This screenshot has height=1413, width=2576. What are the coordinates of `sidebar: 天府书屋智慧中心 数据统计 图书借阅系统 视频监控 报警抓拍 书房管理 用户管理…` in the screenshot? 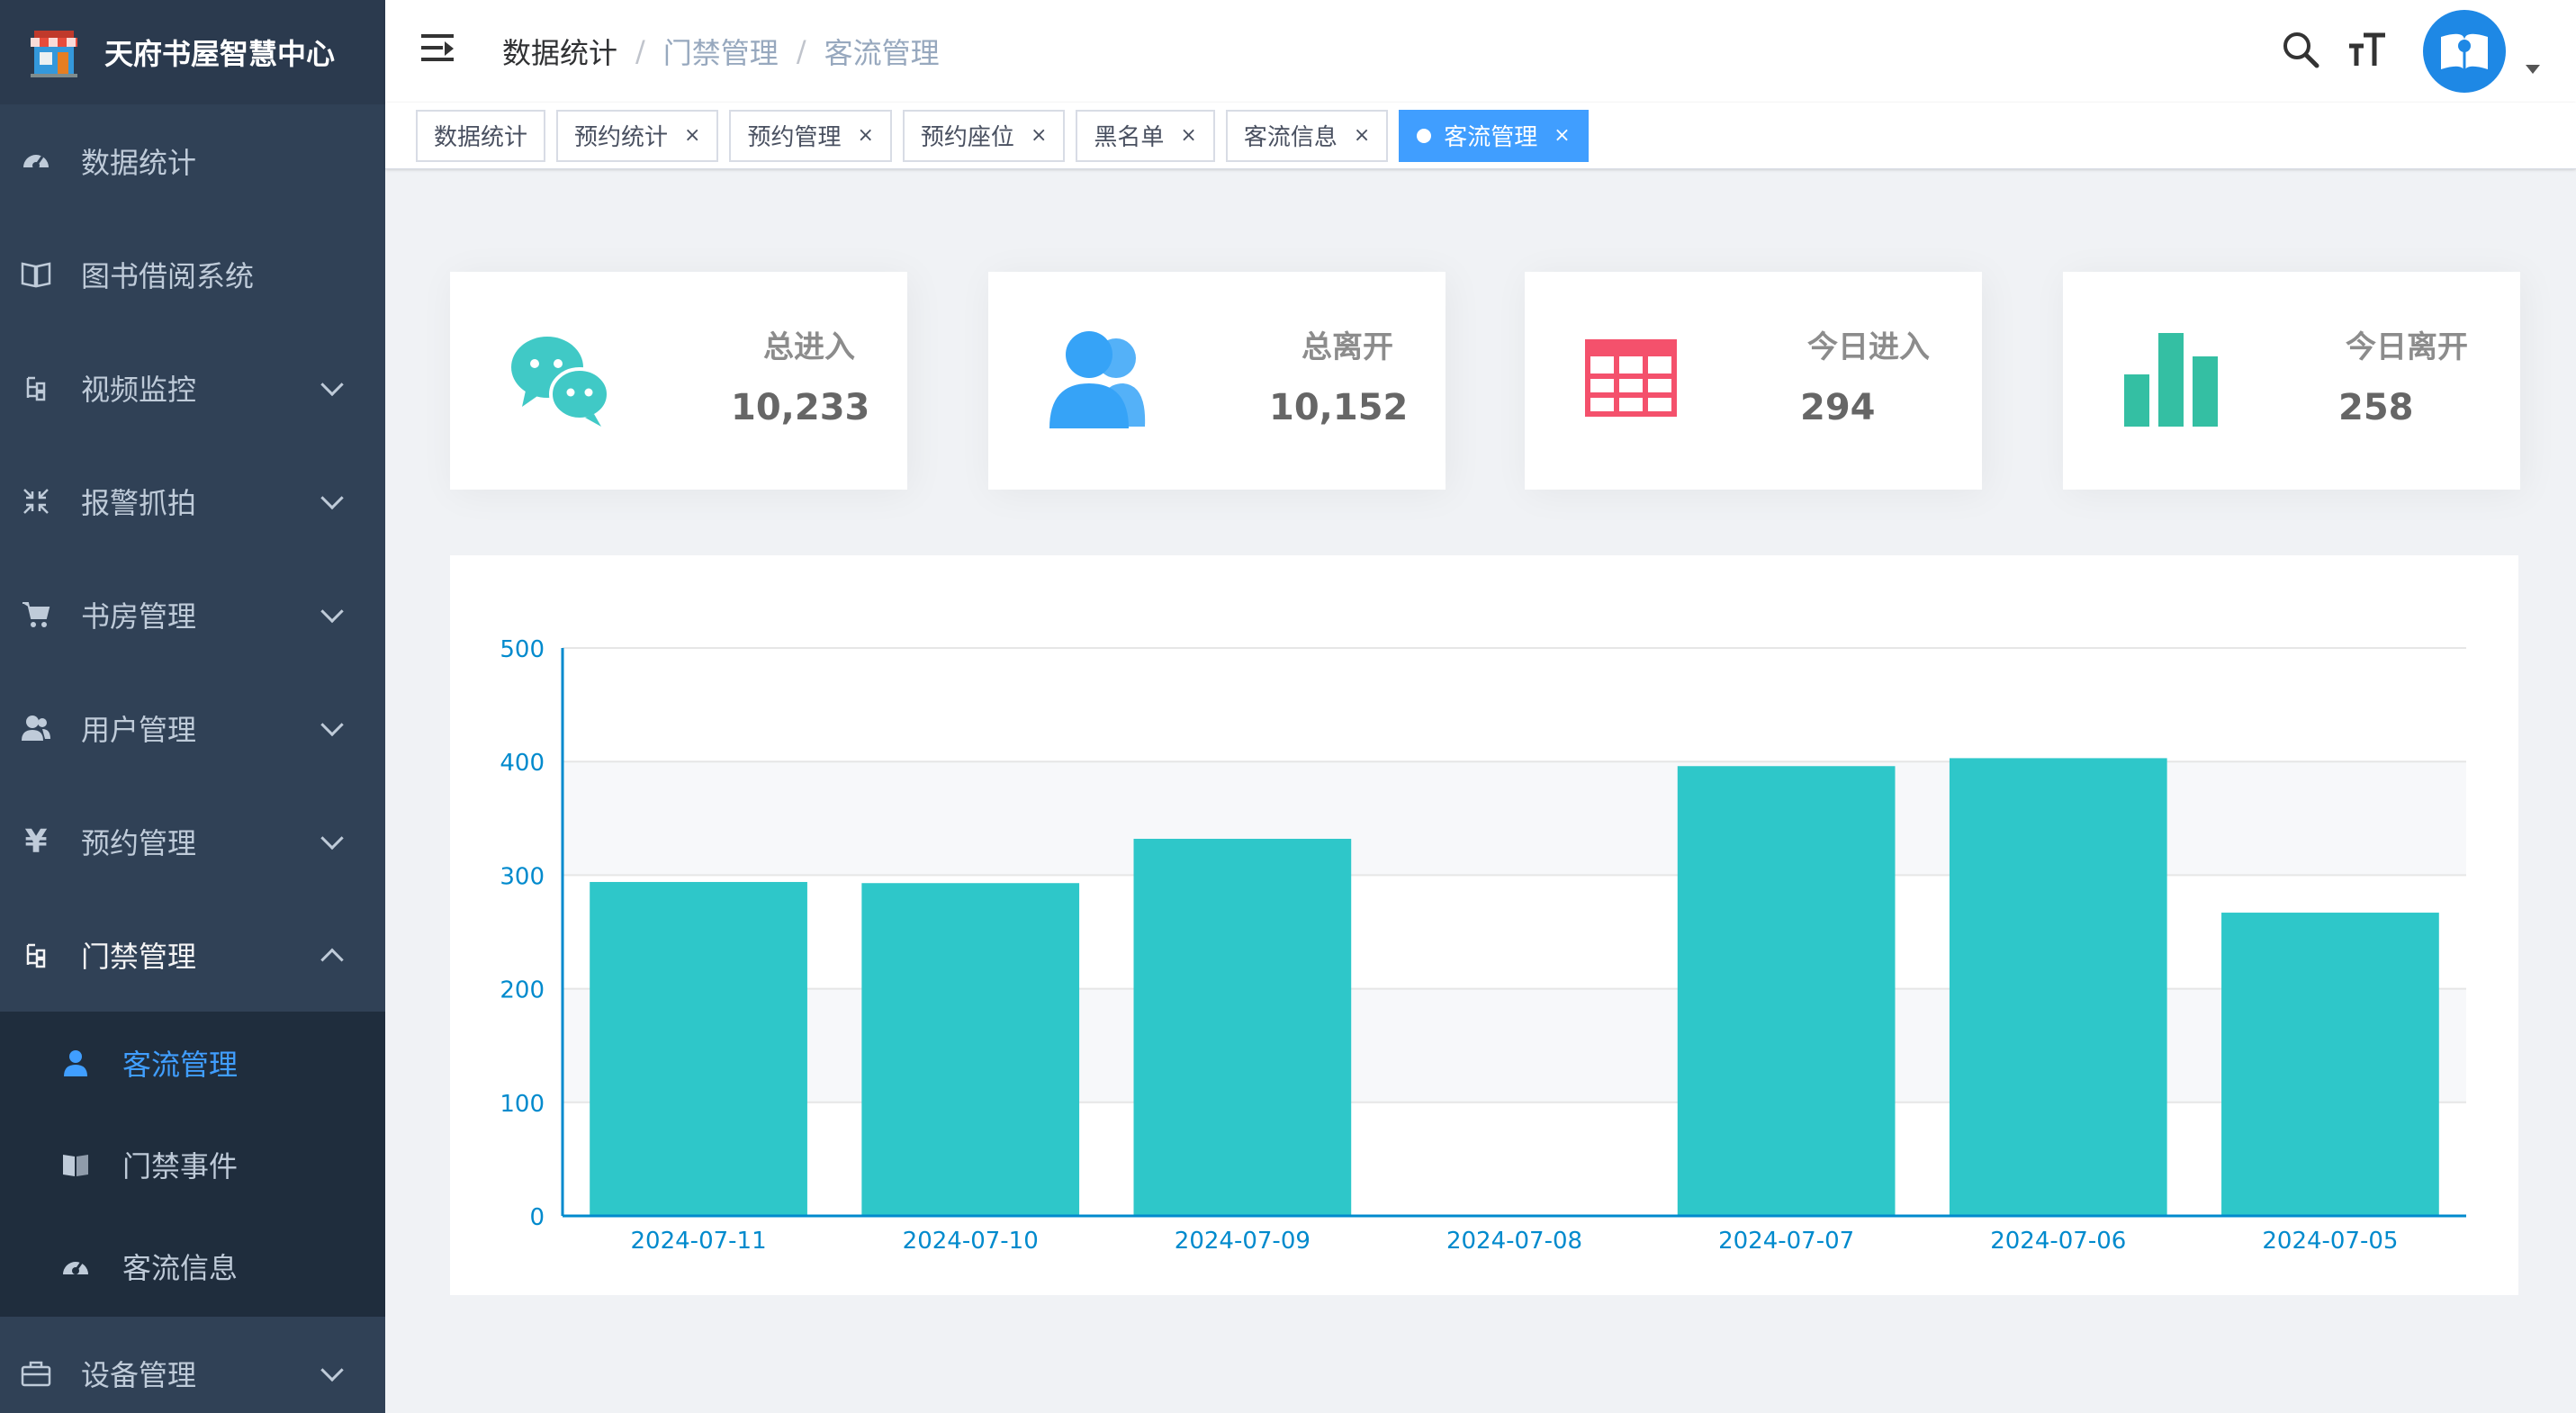 It's located at (192, 706).